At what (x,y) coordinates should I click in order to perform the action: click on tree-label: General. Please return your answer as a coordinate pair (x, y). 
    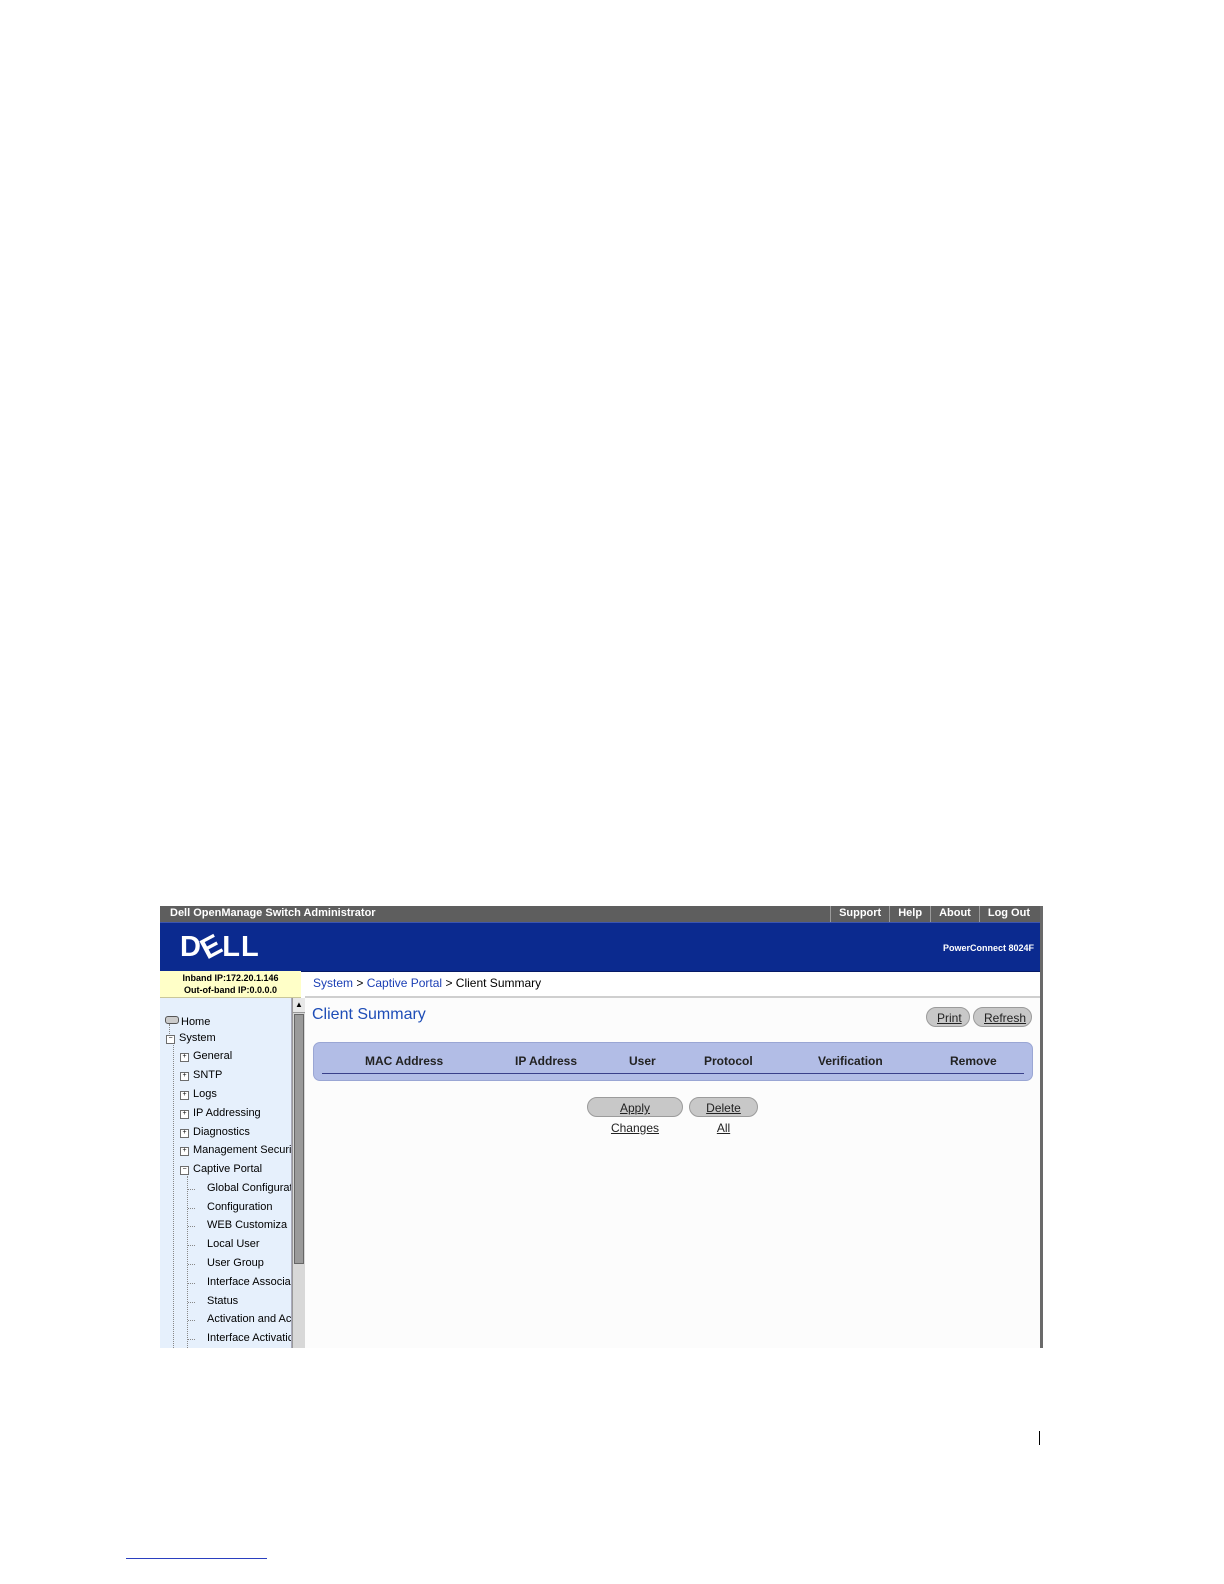
    Looking at the image, I should click on (213, 1056).